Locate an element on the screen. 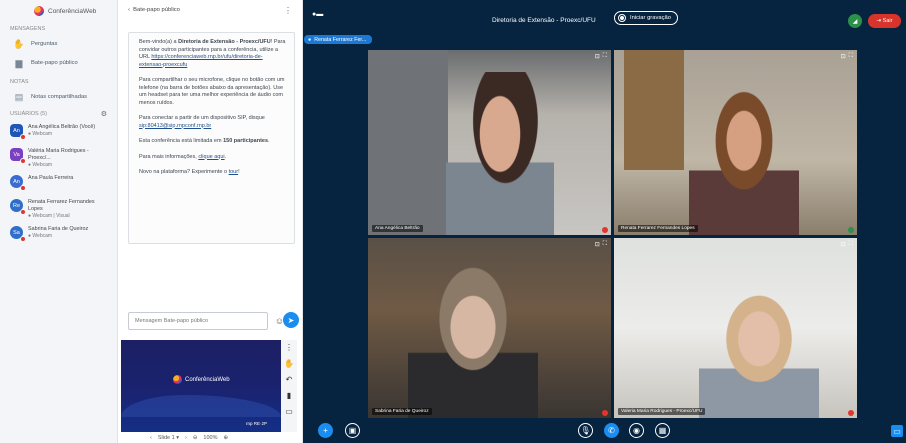  brand: ConferênciaWeb is located at coordinates (58, 11).